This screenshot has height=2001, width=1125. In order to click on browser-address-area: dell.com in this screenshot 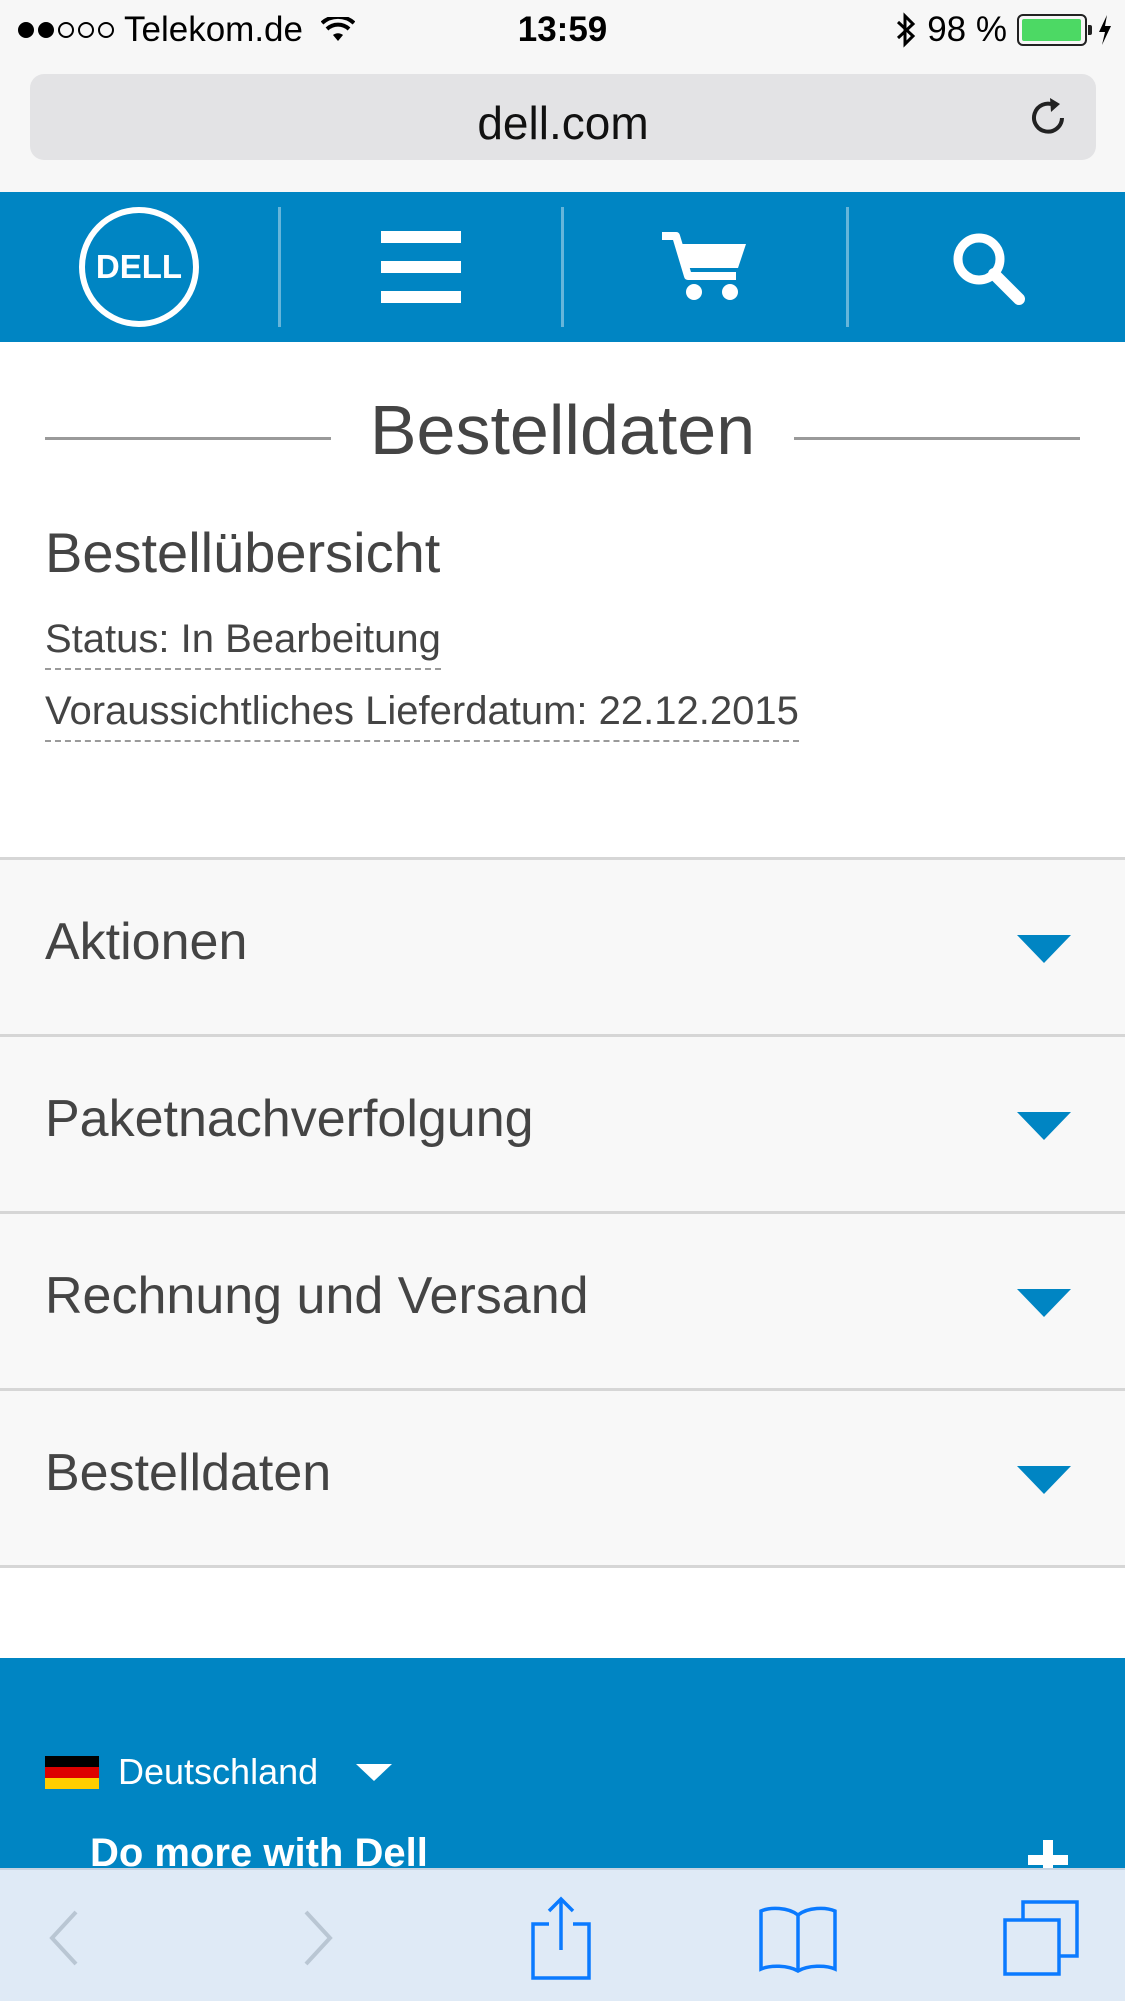, I will do `click(562, 127)`.